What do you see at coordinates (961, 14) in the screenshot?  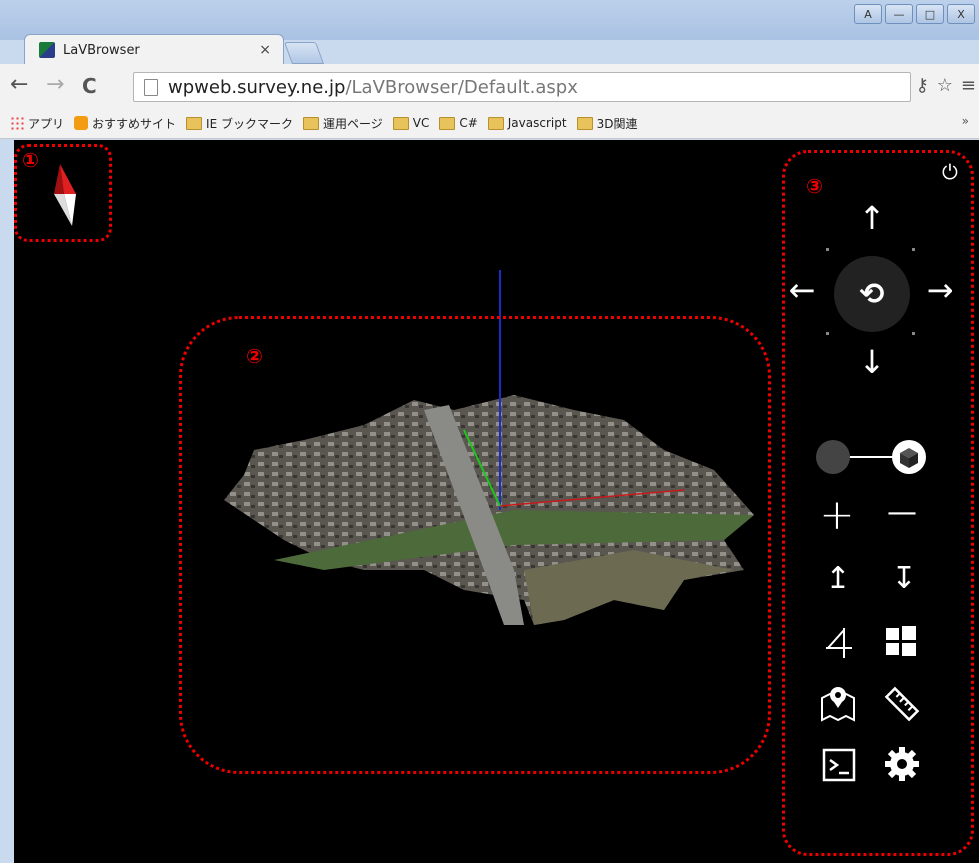 I see `close-window-button: X` at bounding box center [961, 14].